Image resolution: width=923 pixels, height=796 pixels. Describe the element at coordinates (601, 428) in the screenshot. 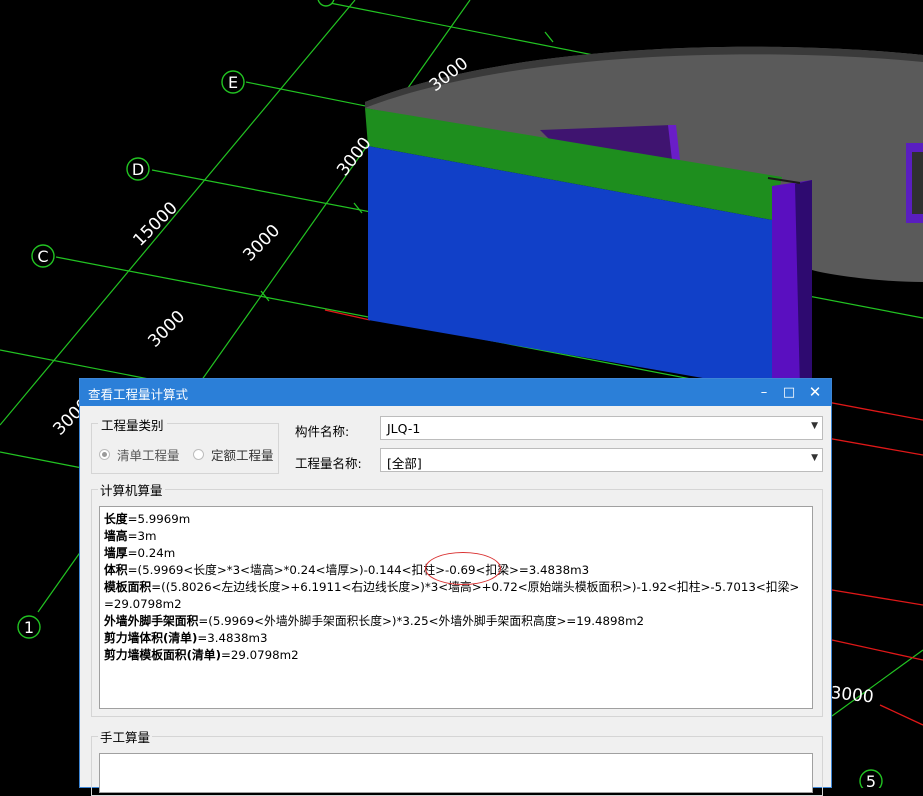

I see `component-name-select: JLQ-1 ▼` at that location.